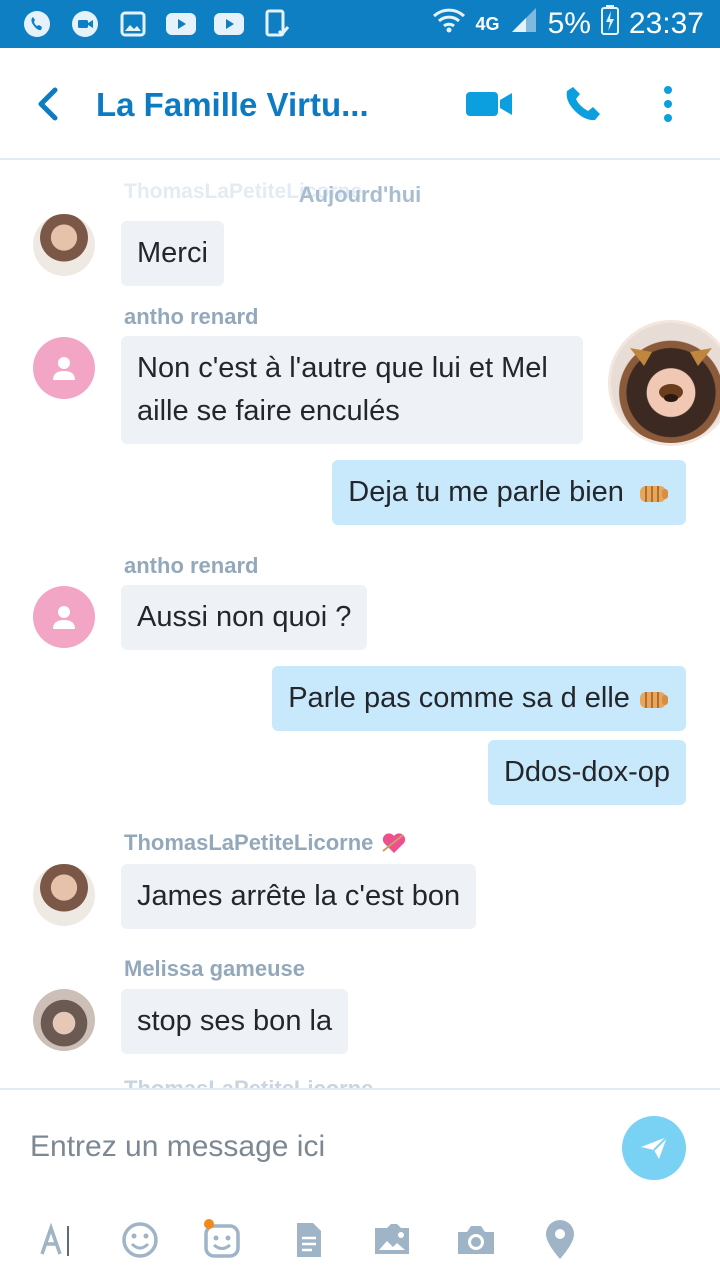 The height and width of the screenshot is (1280, 720). Describe the element at coordinates (299, 896) in the screenshot. I see `message-bubble: James arrête la c'est bon` at that location.